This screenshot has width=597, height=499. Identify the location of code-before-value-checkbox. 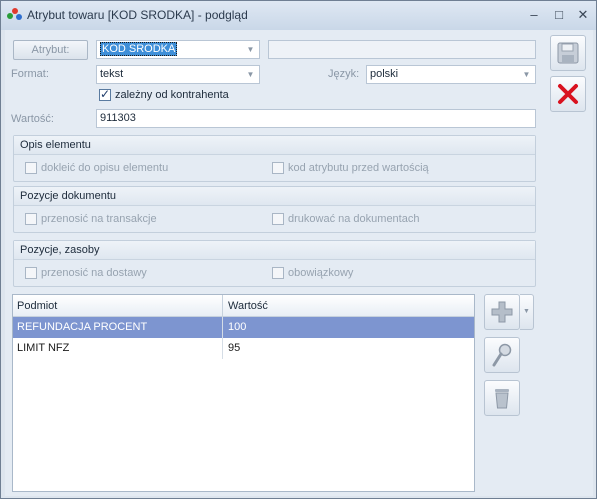
(278, 168).